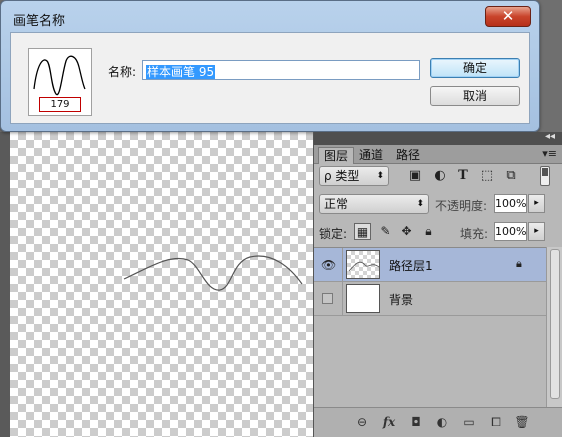 The image size is (562, 437). I want to click on close-button: ✕, so click(508, 16).